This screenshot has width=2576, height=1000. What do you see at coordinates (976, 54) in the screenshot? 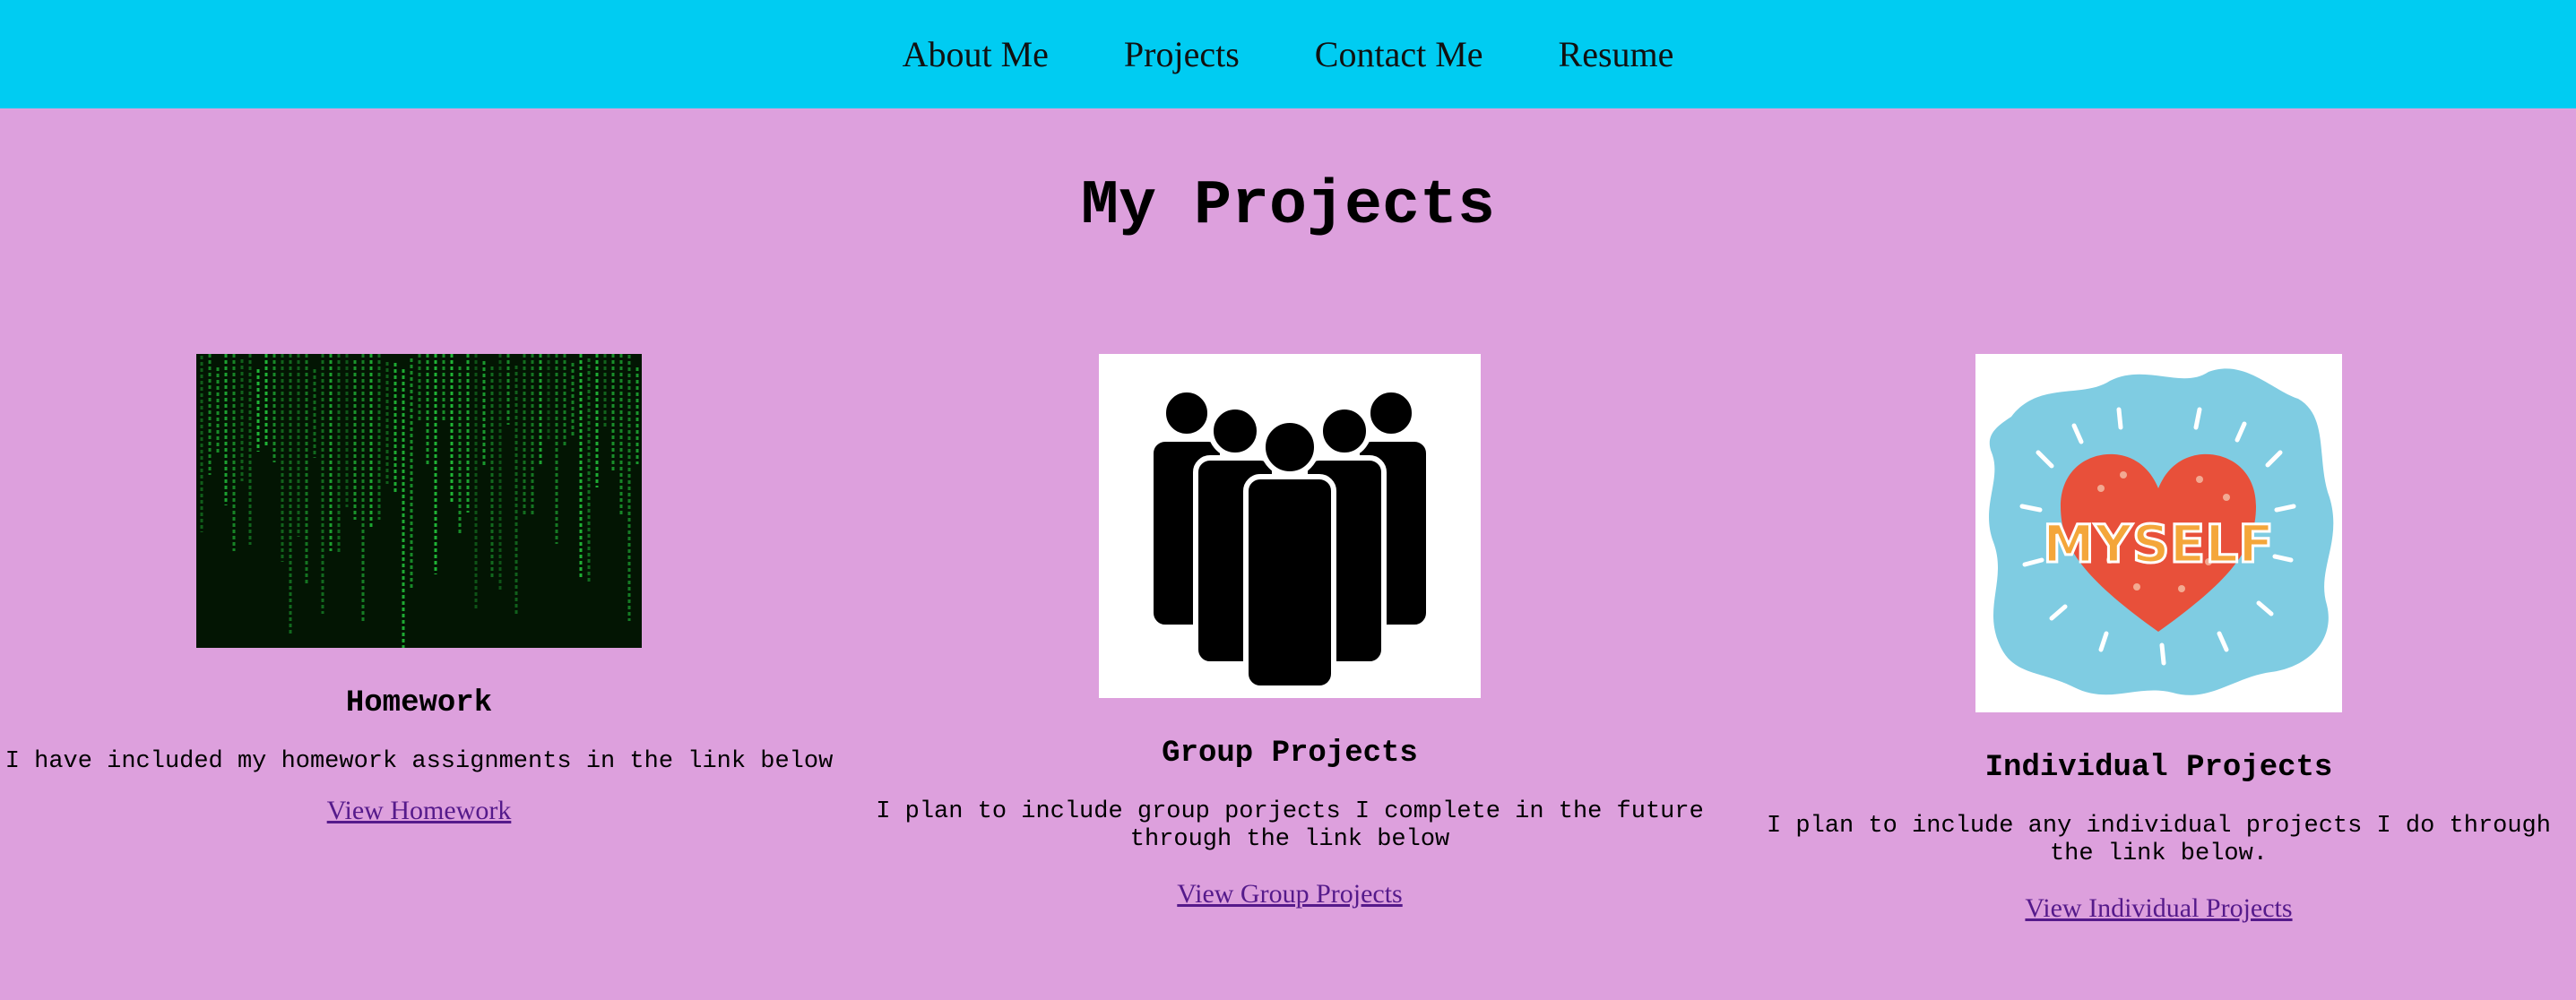
I see `nav-link-about-me: About Me` at bounding box center [976, 54].